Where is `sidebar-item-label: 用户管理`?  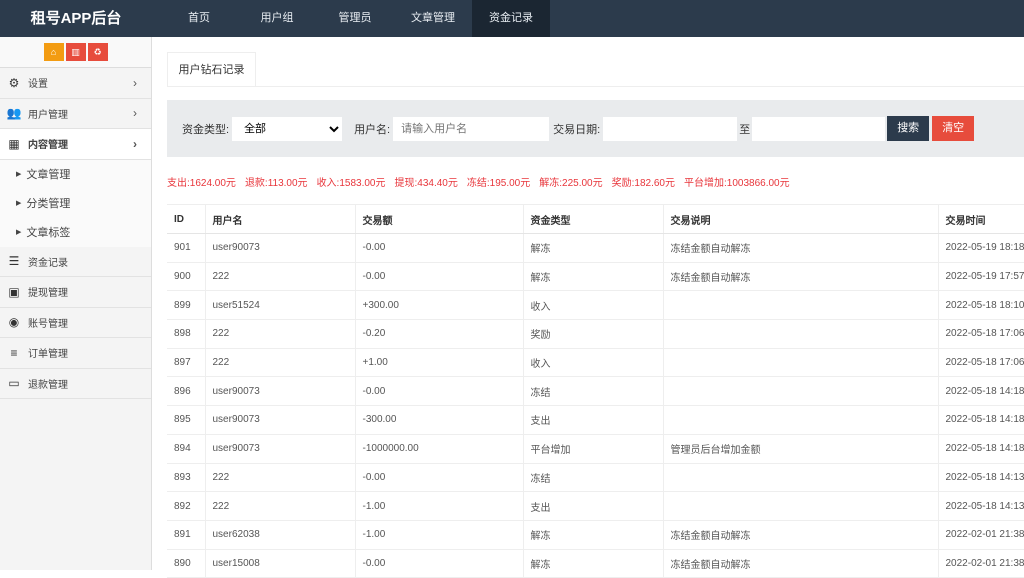 sidebar-item-label: 用户管理 is located at coordinates (48, 115).